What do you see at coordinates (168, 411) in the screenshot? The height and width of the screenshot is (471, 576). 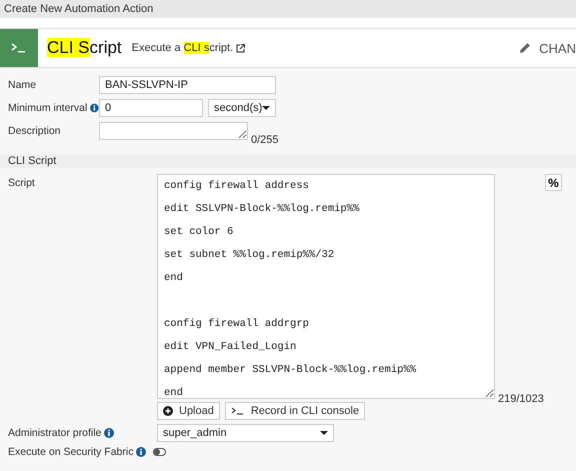 I see `plus-circle-icon` at bounding box center [168, 411].